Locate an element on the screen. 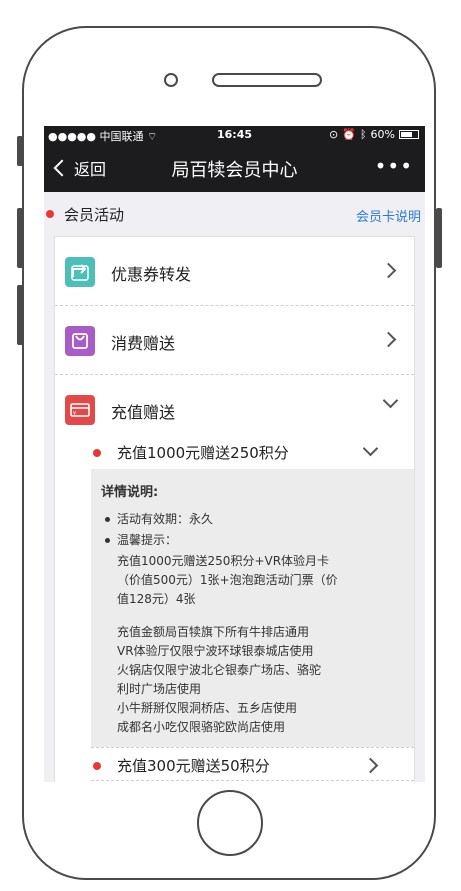 The image size is (461, 891). detail-line: 值128元）4张 is located at coordinates (156, 599).